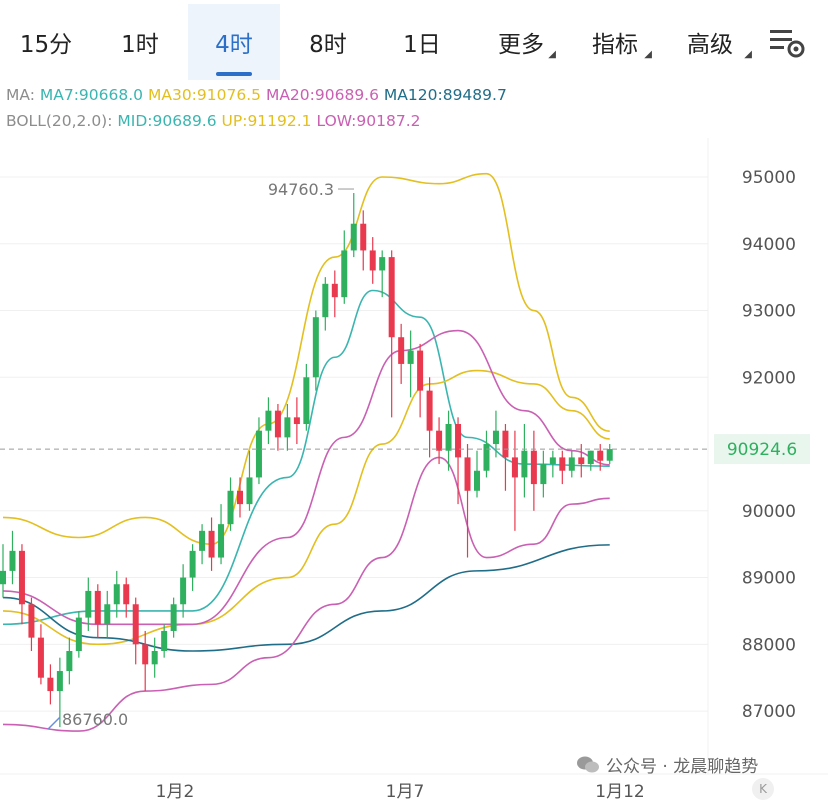 This screenshot has width=828, height=802. I want to click on y-tick-label: 87000, so click(769, 712).